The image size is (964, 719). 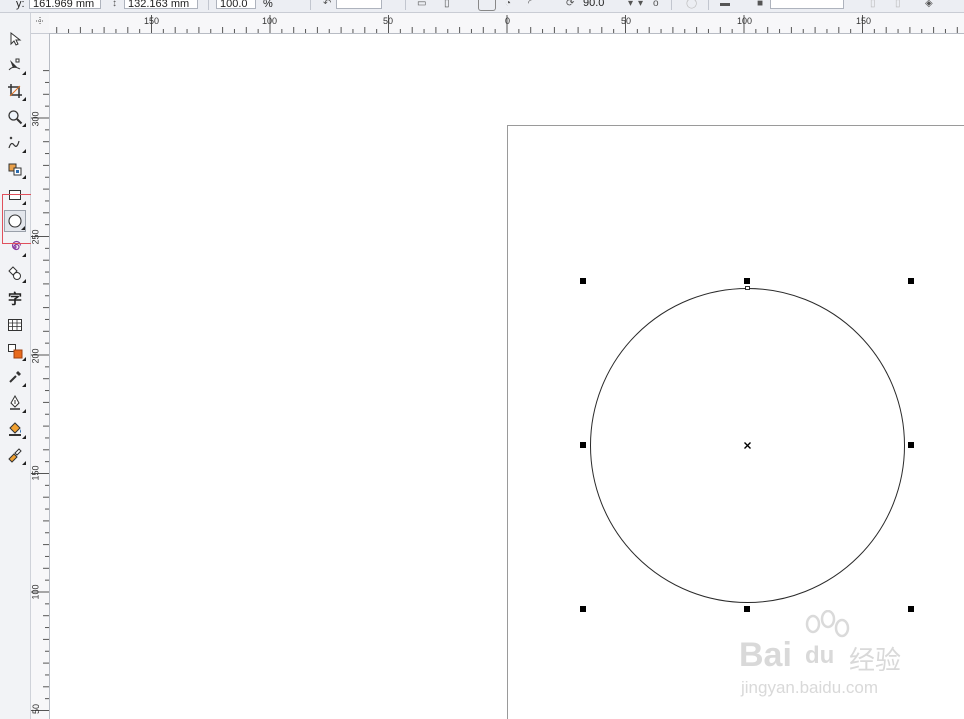 I want to click on crop-icon, so click(x=15, y=91).